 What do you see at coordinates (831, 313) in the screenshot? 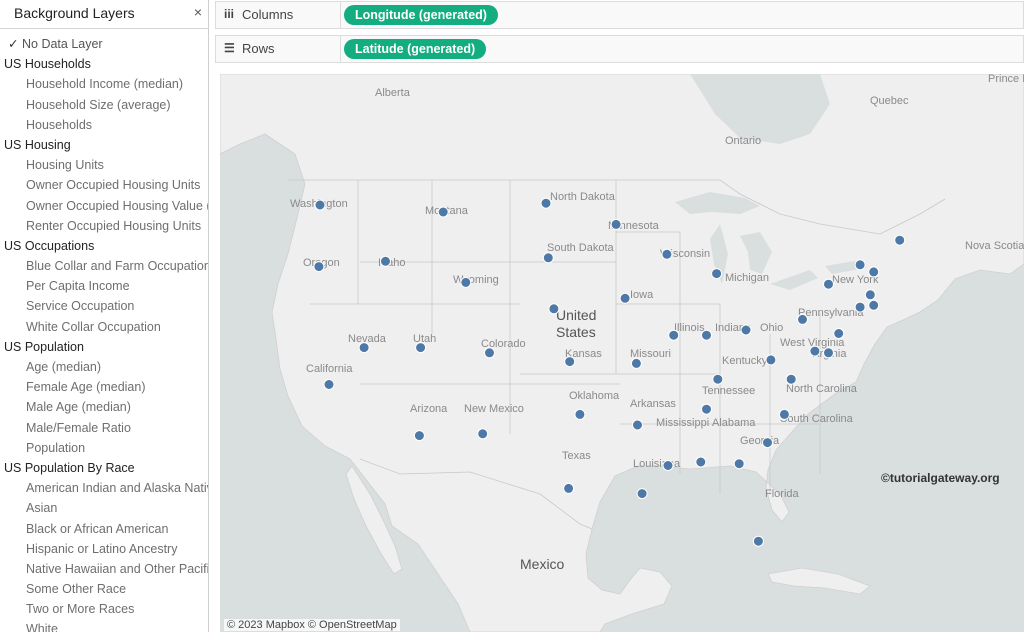
I see `place-label: Pennsylvania` at bounding box center [831, 313].